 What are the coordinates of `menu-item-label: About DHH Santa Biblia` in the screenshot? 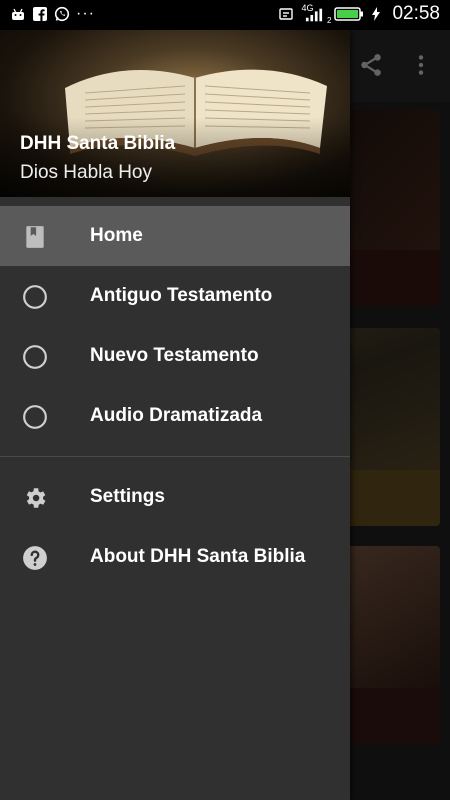 It's located at (198, 556).